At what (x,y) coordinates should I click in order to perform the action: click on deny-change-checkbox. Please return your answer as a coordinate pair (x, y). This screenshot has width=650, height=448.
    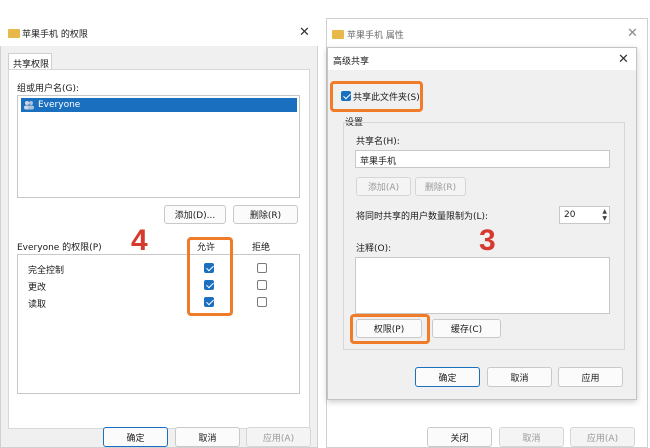
    Looking at the image, I should click on (262, 285).